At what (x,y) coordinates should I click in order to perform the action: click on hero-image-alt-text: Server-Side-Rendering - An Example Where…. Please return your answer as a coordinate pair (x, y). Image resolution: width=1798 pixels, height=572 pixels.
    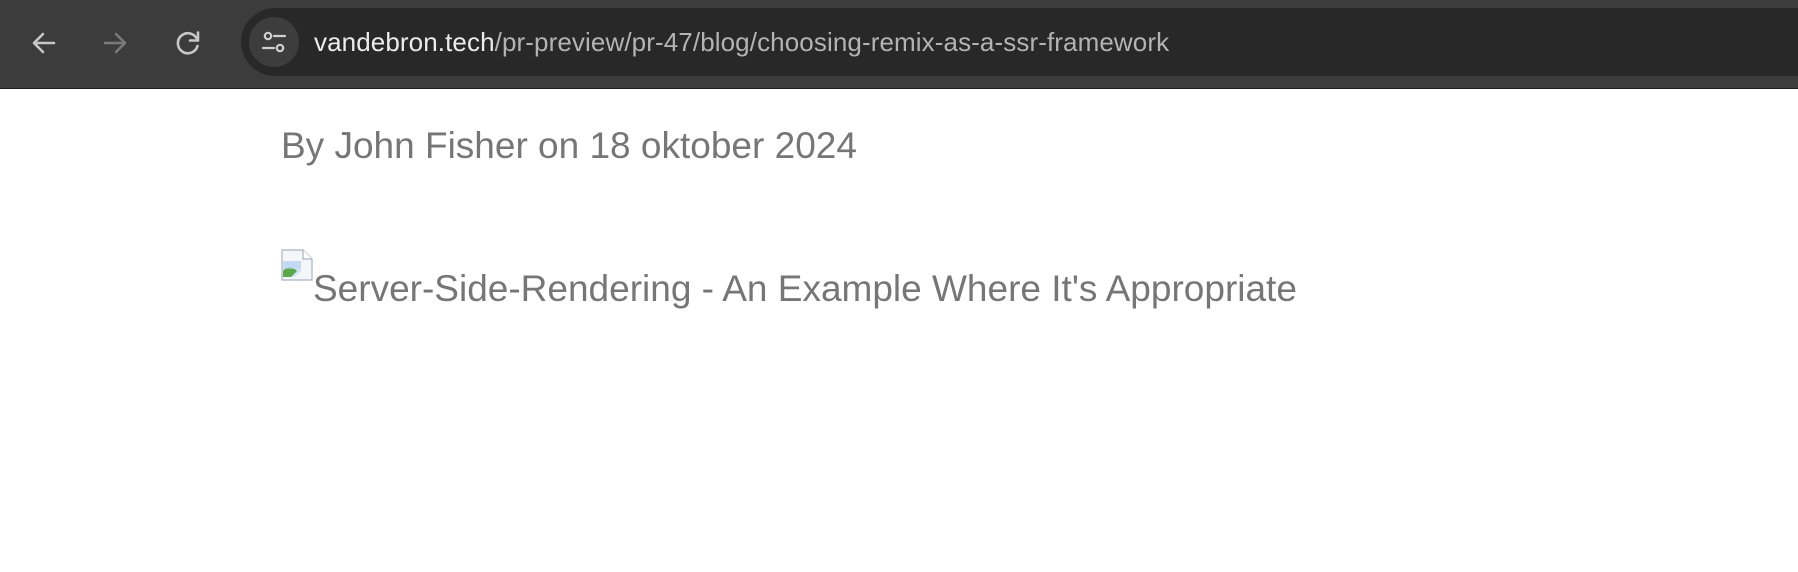
    Looking at the image, I should click on (805, 288).